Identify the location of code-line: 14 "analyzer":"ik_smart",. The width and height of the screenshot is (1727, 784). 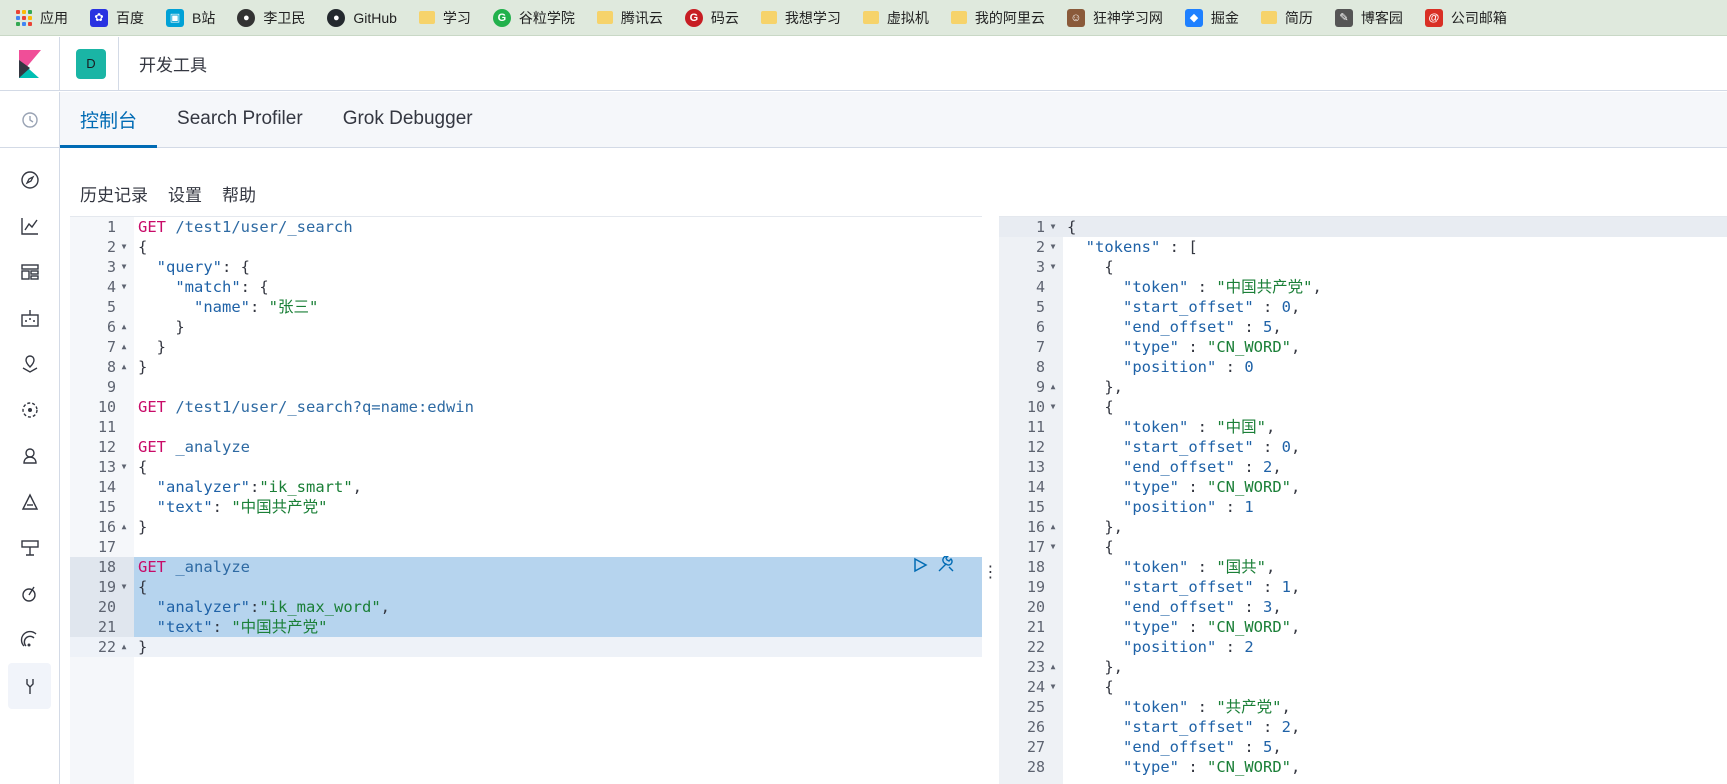
(526, 487).